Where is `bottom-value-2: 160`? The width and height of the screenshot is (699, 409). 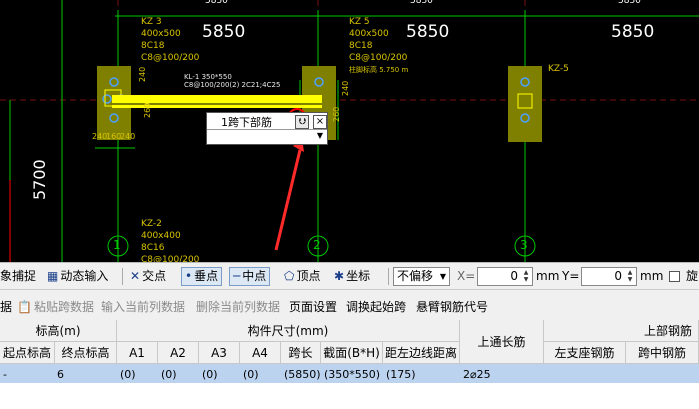
bottom-value-2: 160 is located at coordinates (114, 136).